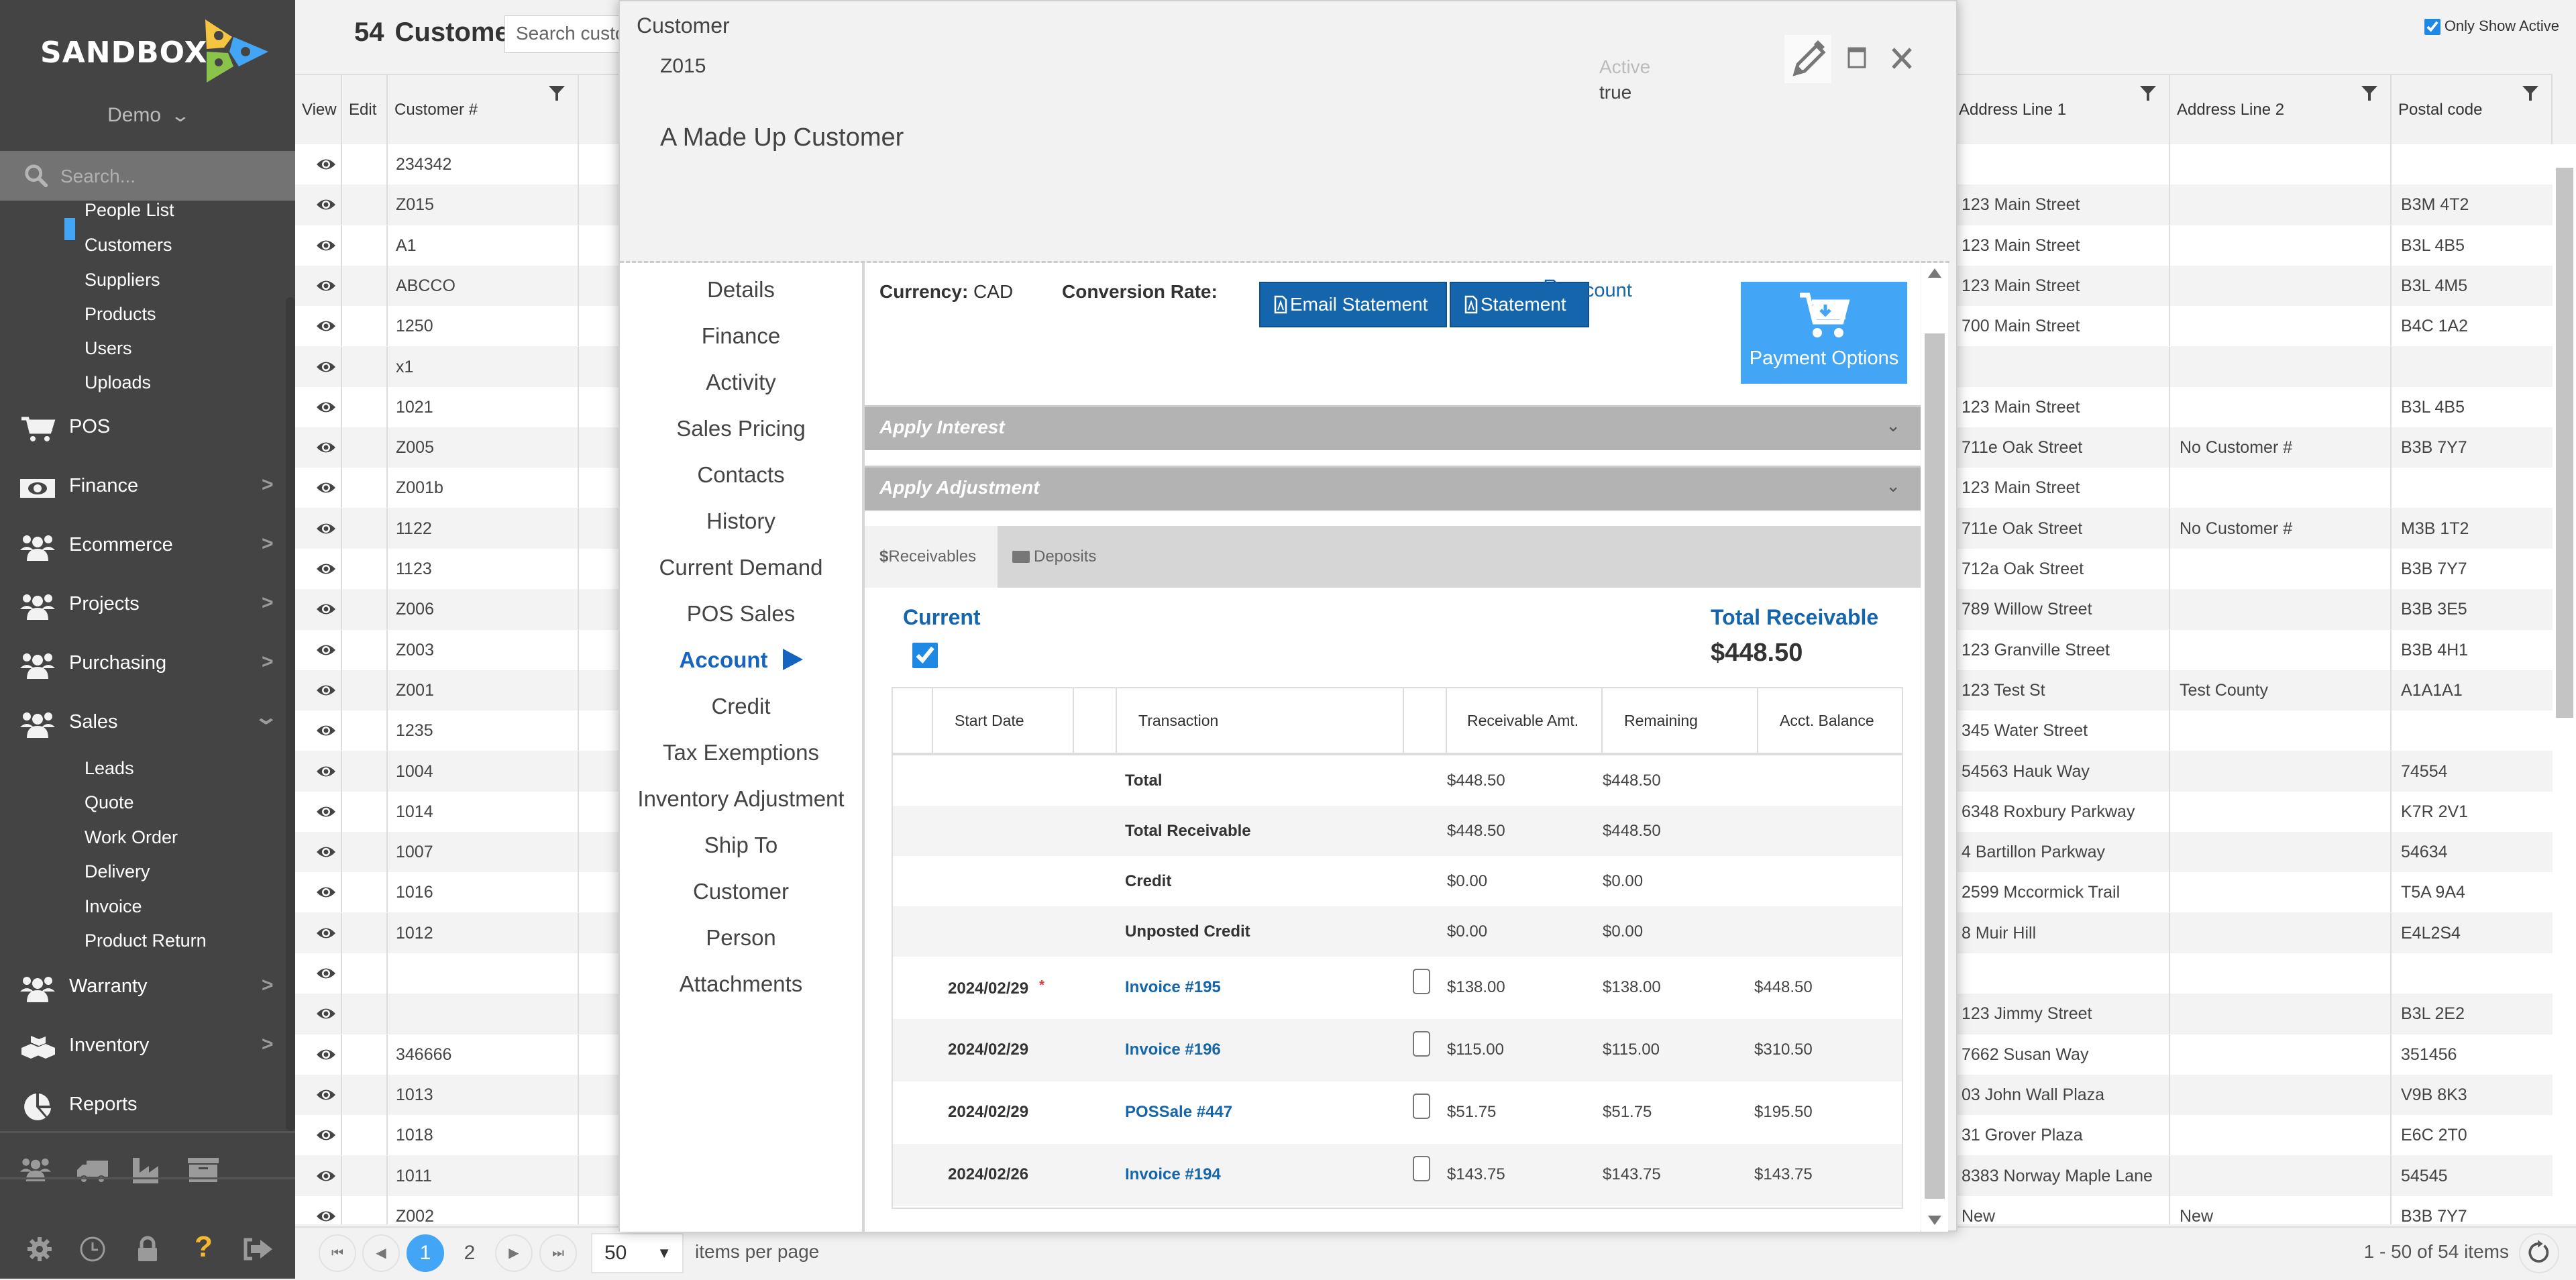 The image size is (2576, 1280). I want to click on only-show-active-toggle: Only Show Active, so click(2491, 27).